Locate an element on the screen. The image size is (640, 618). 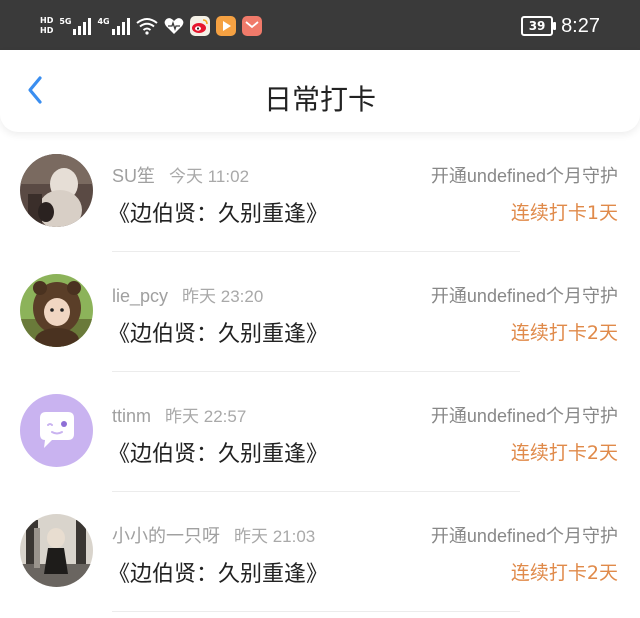
hd-label-1: HD is located at coordinates (47, 20).